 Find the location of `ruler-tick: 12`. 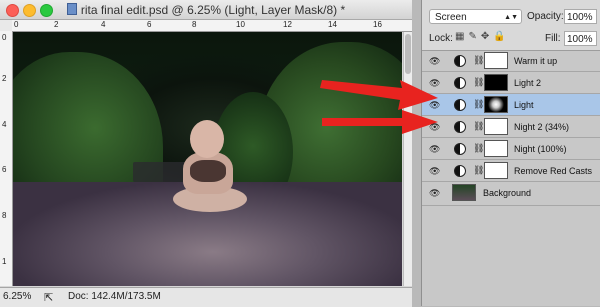

ruler-tick: 12 is located at coordinates (287, 24).